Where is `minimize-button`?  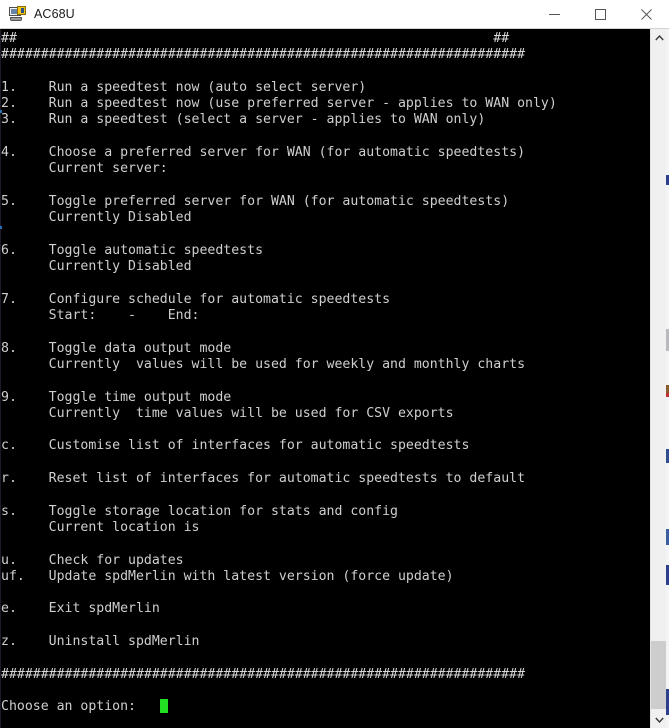
minimize-button is located at coordinates (554, 14).